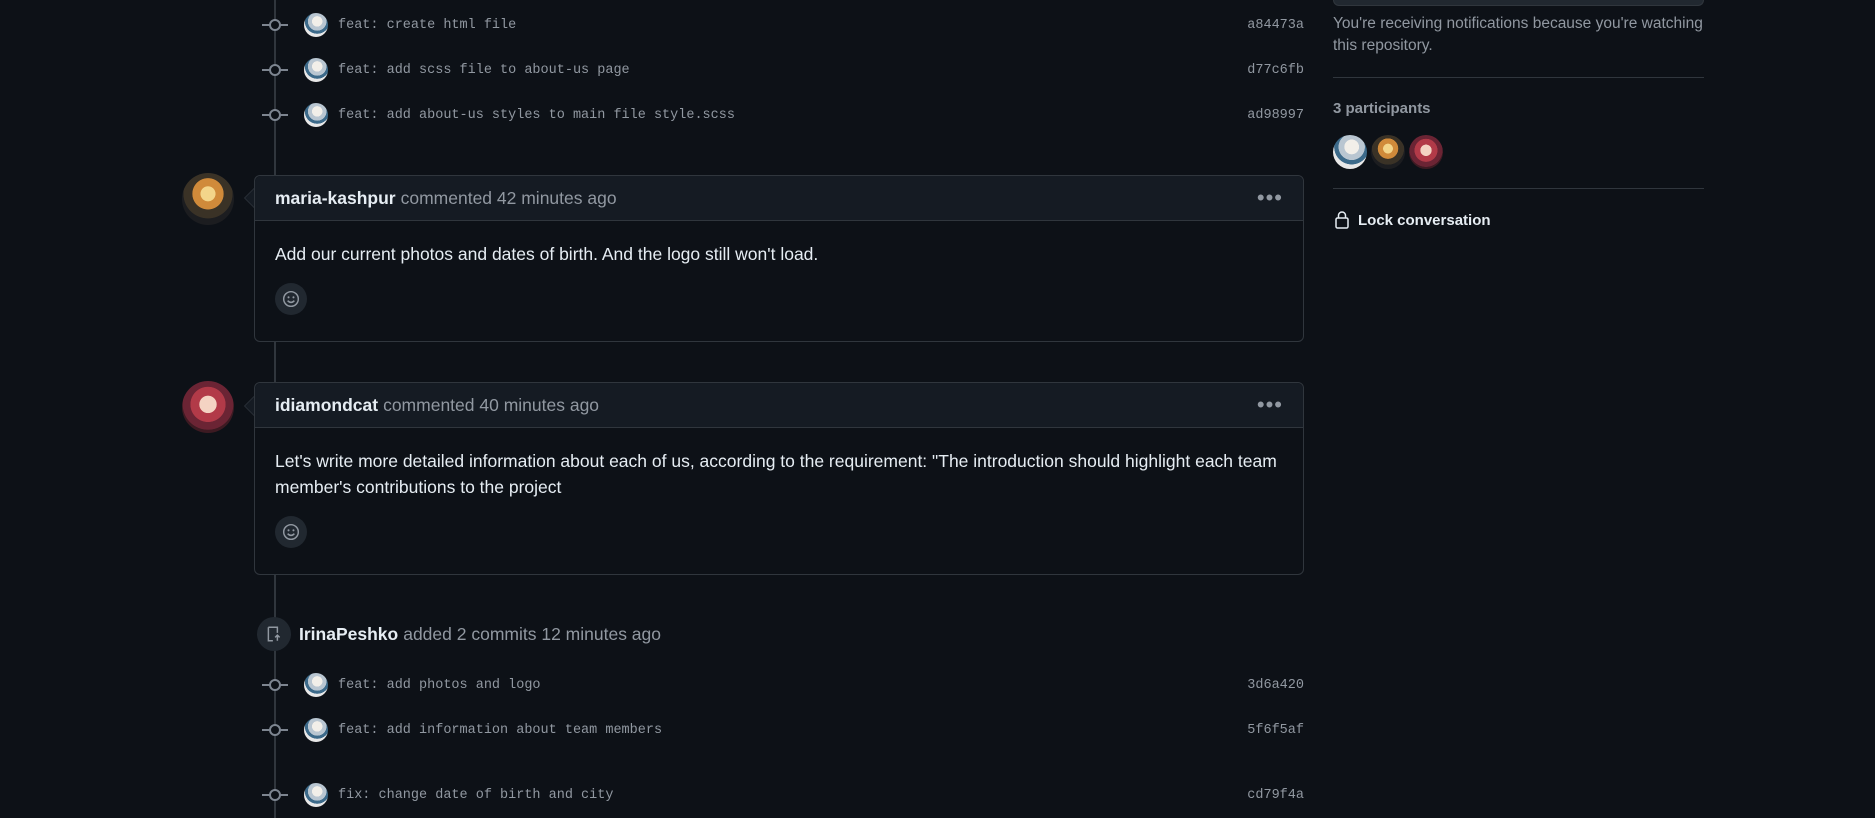 Image resolution: width=1875 pixels, height=818 pixels. I want to click on comment-author: maria-kashpur, so click(335, 198).